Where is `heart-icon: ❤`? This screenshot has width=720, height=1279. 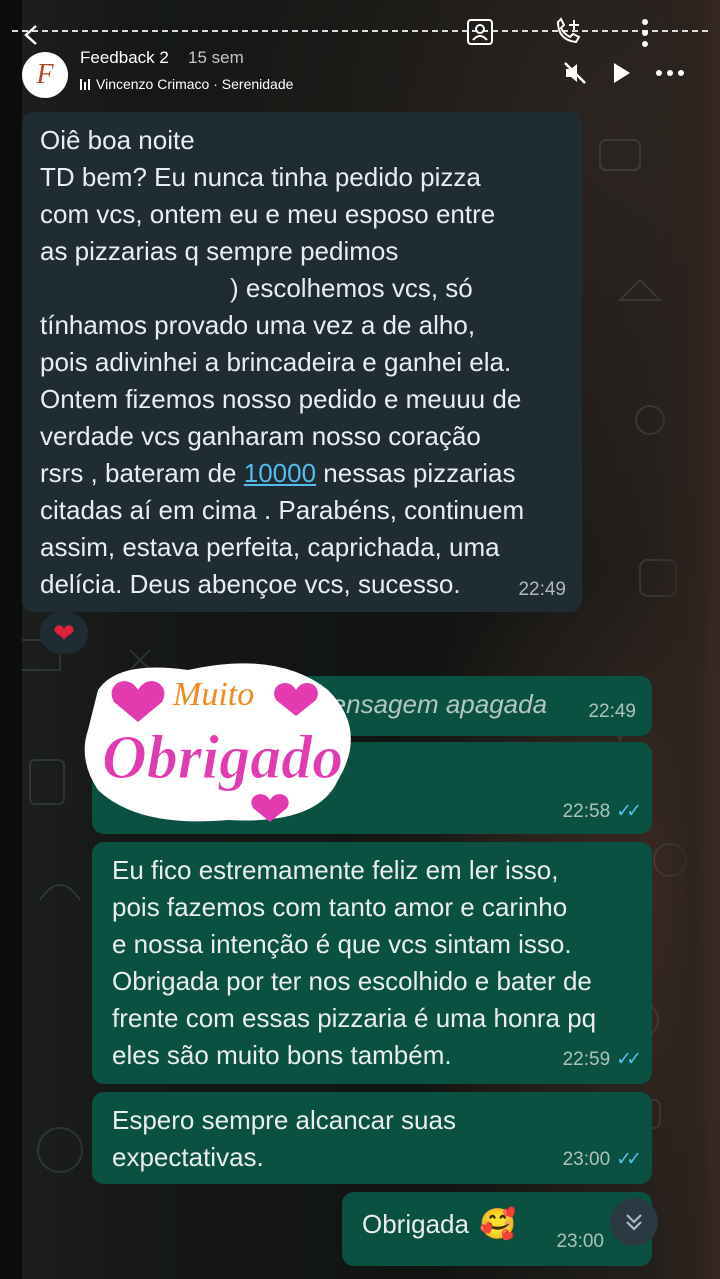 heart-icon: ❤ is located at coordinates (64, 632).